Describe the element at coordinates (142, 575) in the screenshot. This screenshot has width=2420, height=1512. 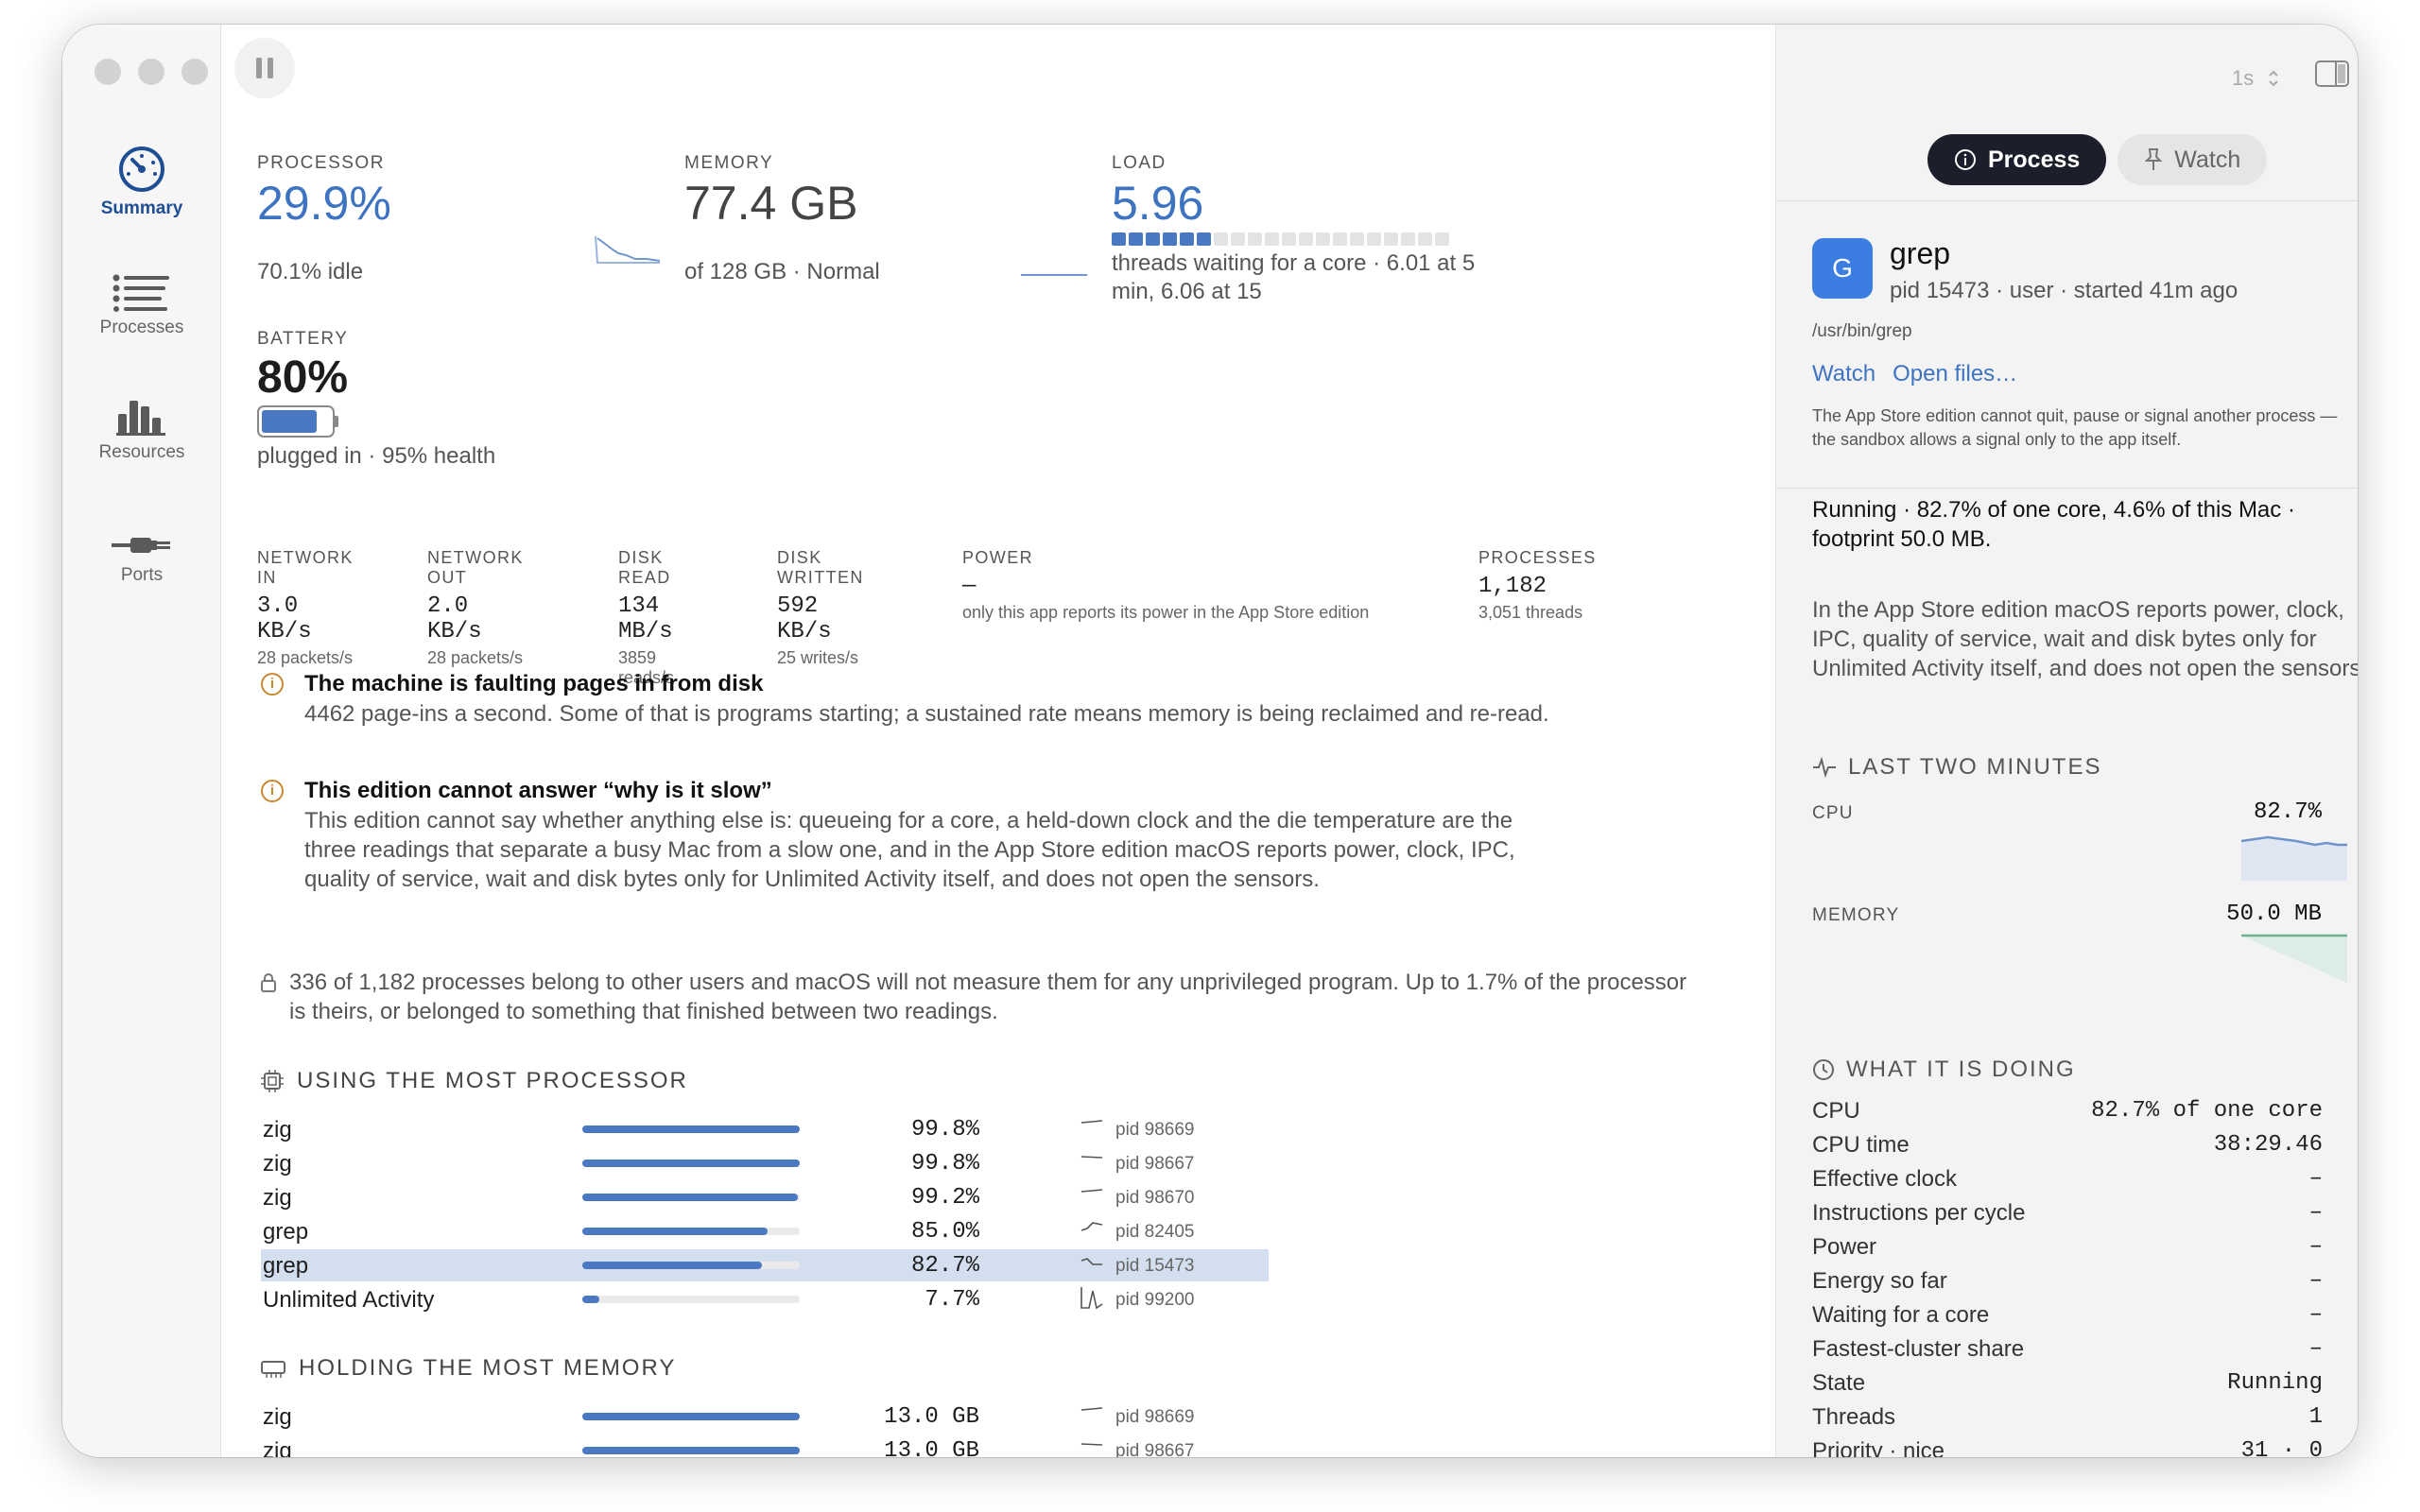
I see `nav-label-ports: Ports` at that location.